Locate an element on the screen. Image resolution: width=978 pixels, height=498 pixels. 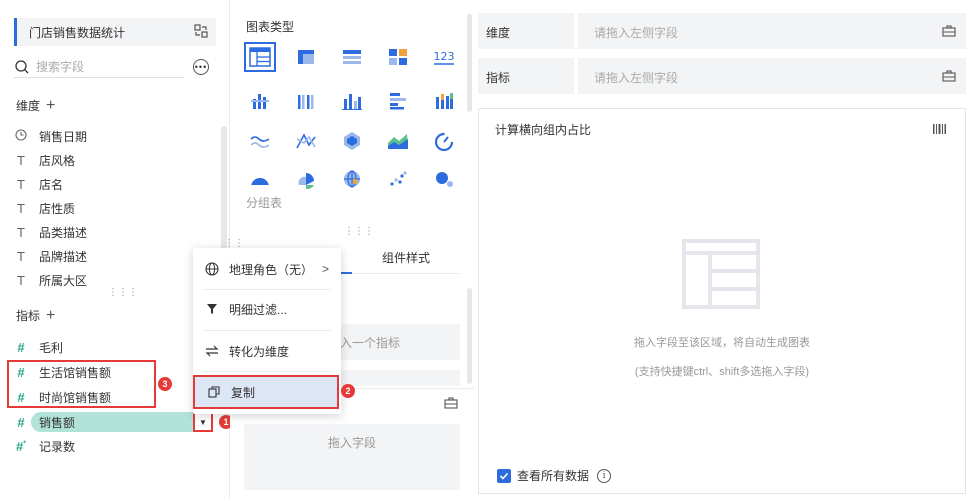
scatter-chart-icon is located at coordinates (398, 178).